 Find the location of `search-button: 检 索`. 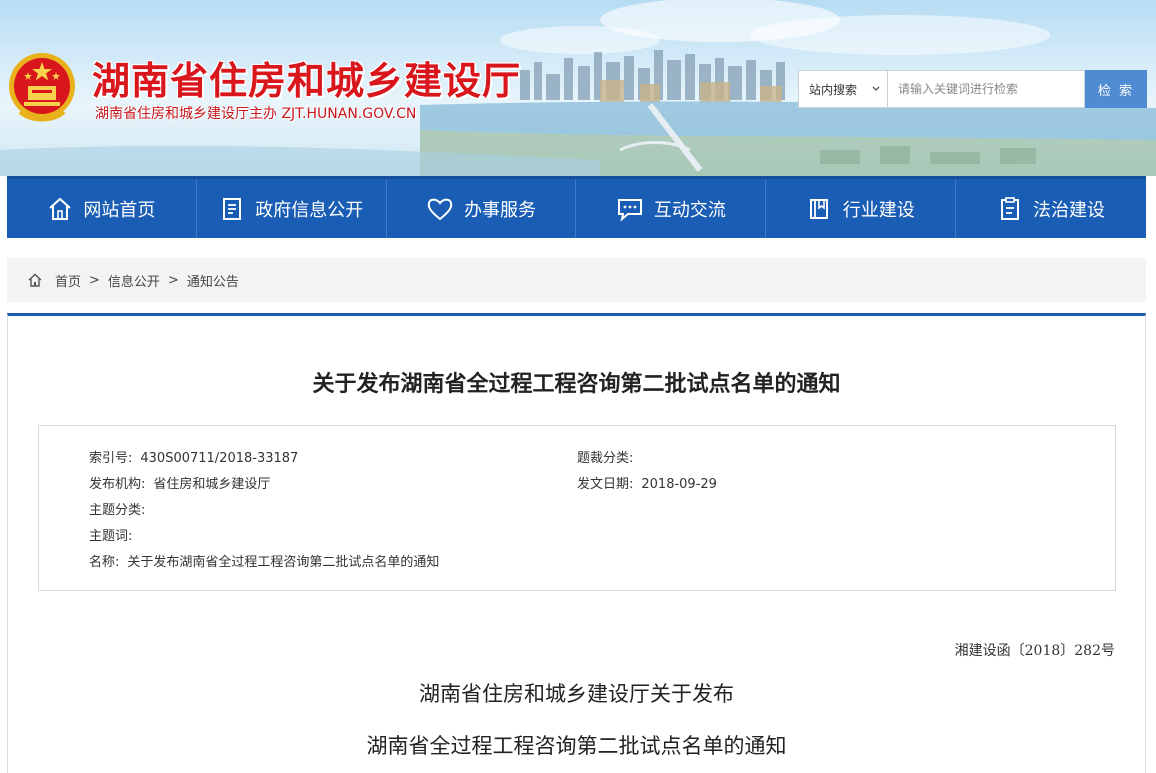

search-button: 检 索 is located at coordinates (1116, 89).